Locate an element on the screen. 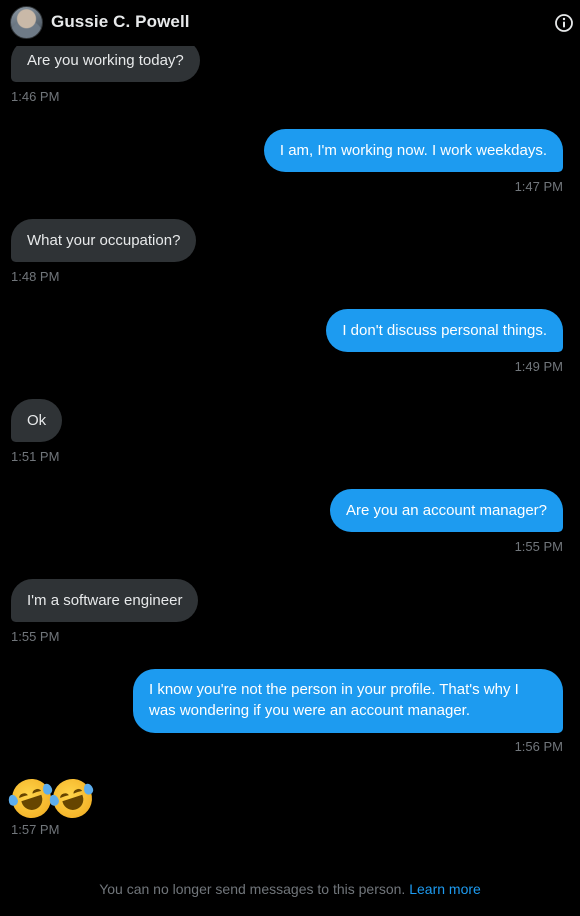 This screenshot has width=580, height=916. contact-name: Gussie C. Powell is located at coordinates (120, 22).